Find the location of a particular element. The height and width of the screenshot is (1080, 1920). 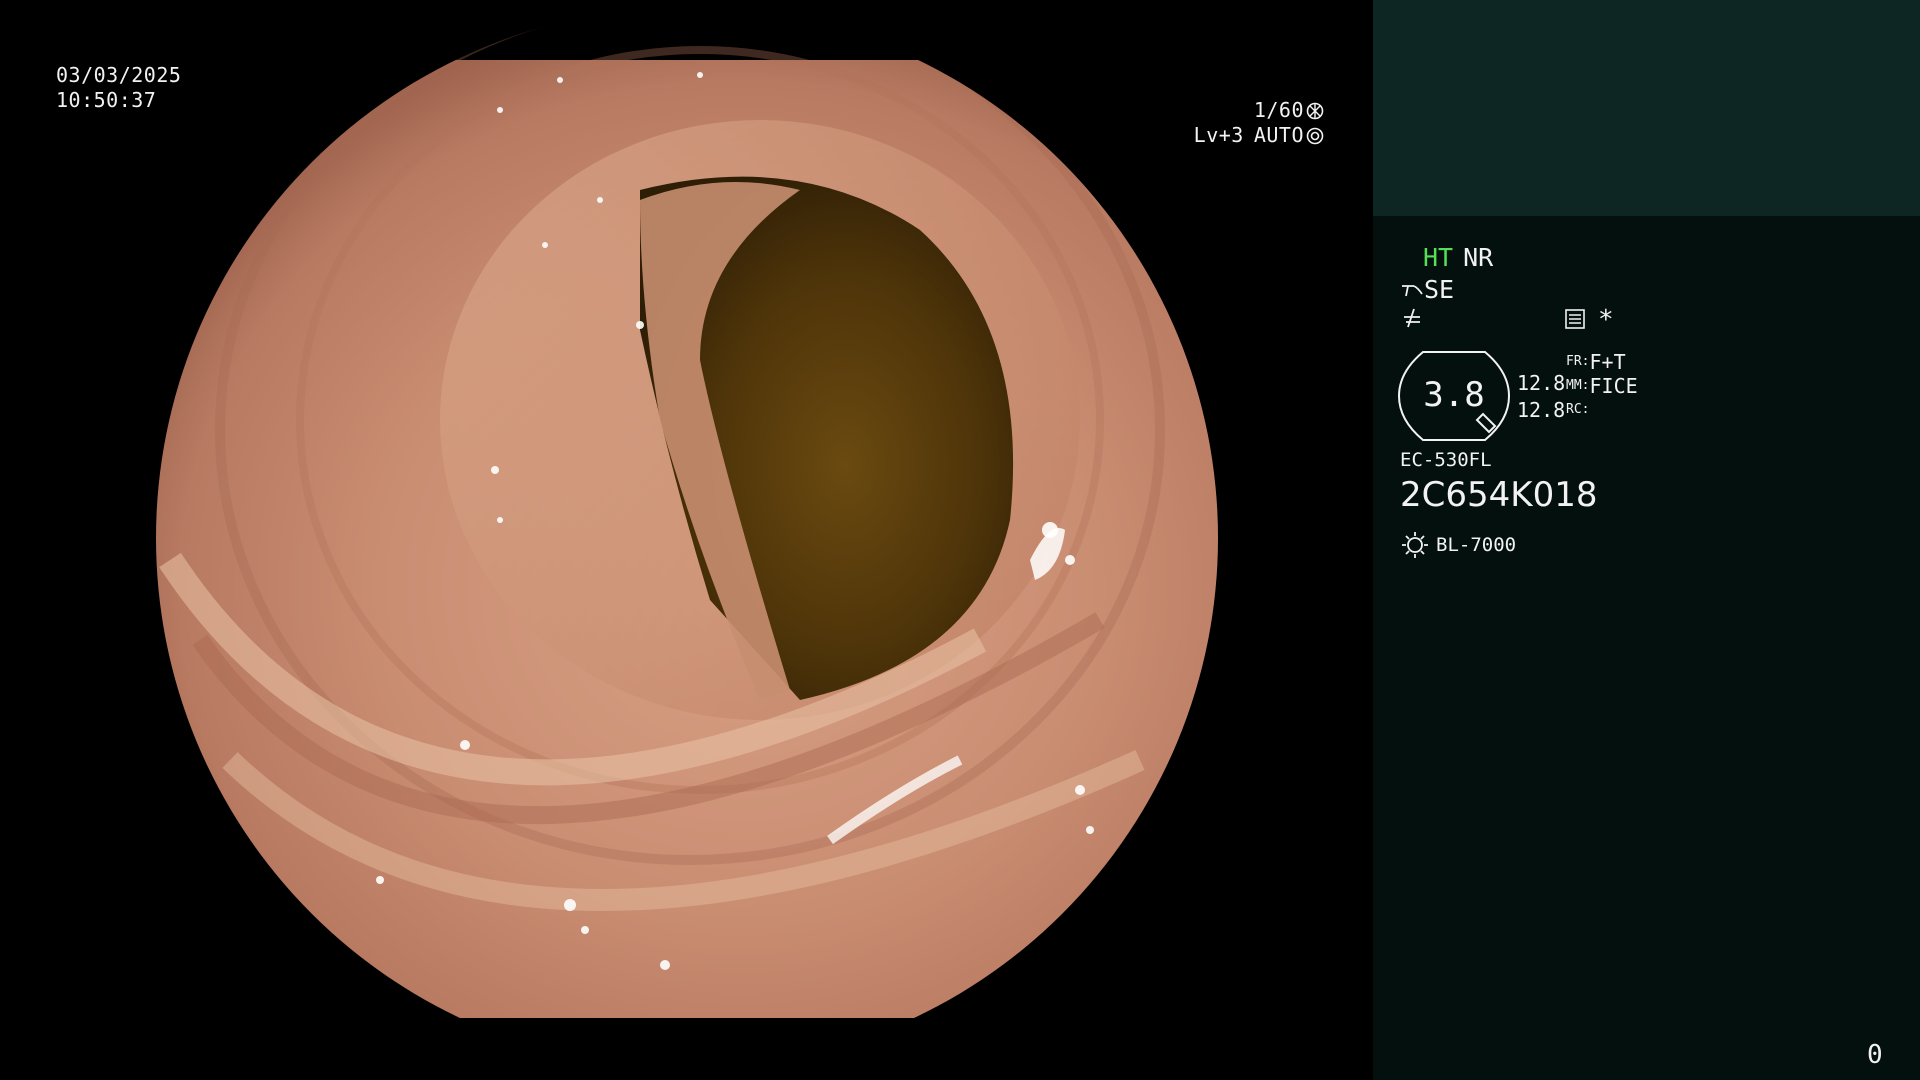

measurement-values: 12.8 12.8 is located at coordinates (1541, 397).